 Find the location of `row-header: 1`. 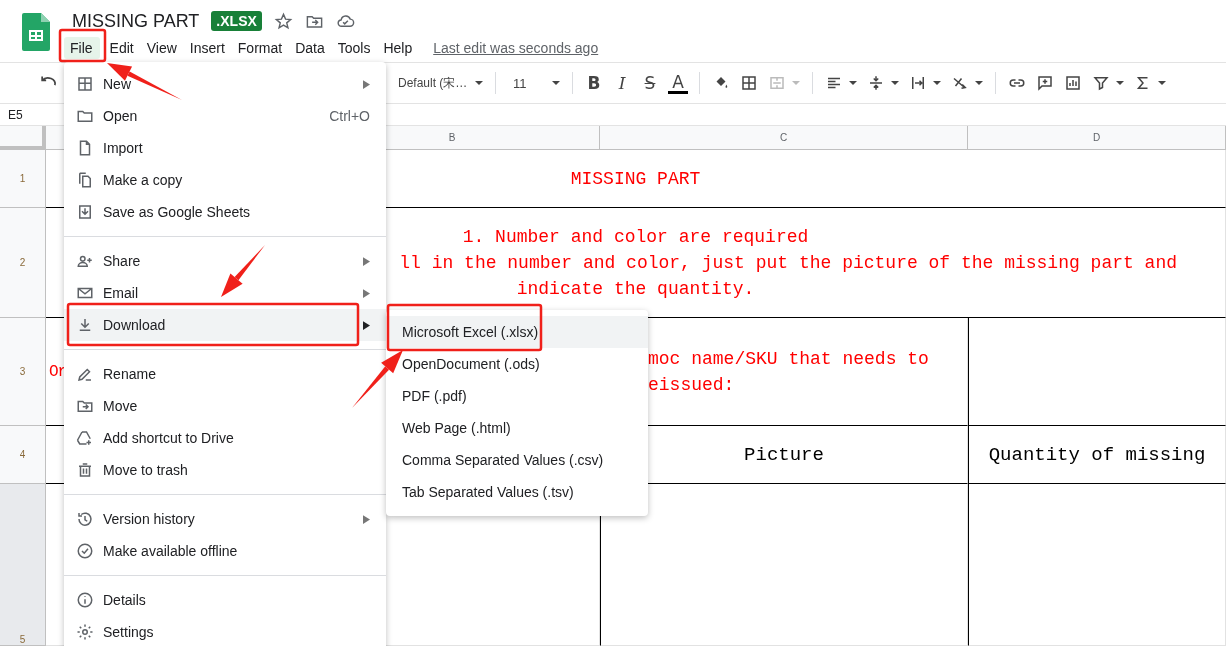

row-header: 1 is located at coordinates (23, 179).